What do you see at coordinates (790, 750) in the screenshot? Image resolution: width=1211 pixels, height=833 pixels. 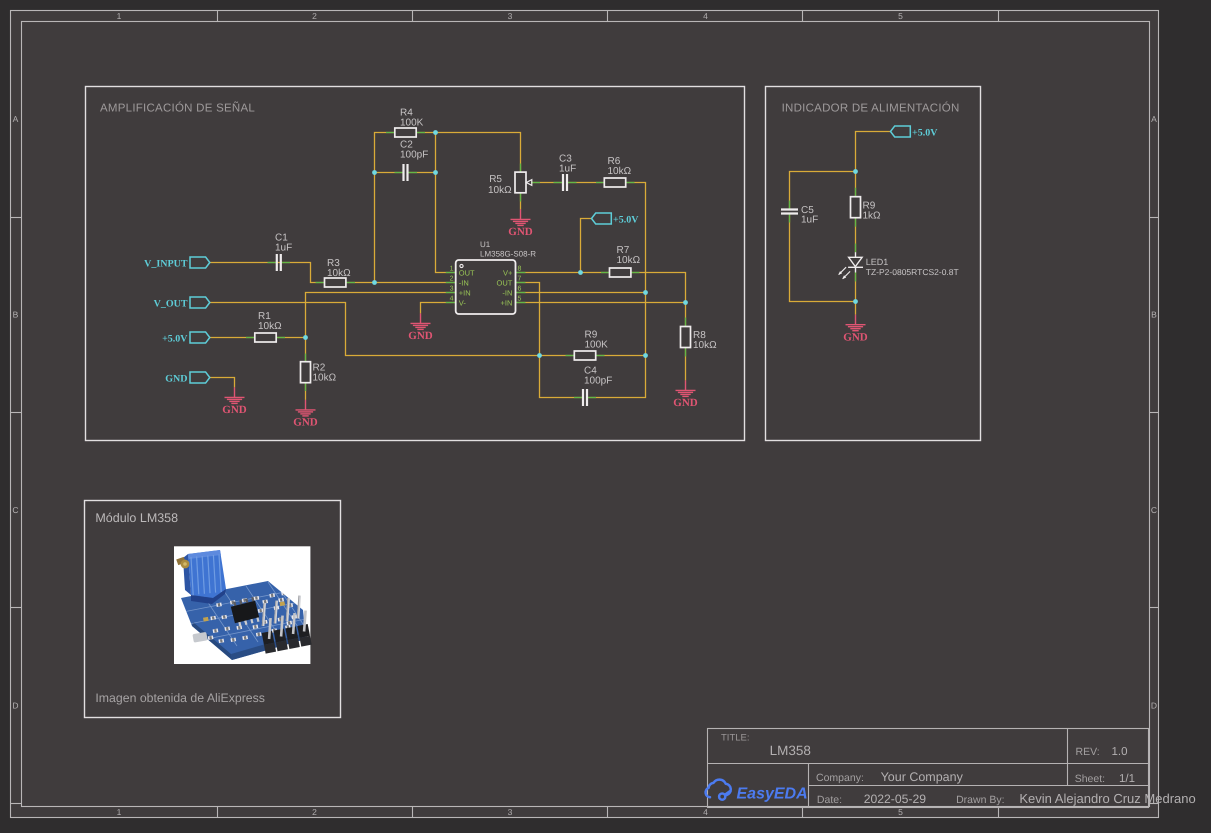 I see `svg-text: LM358` at bounding box center [790, 750].